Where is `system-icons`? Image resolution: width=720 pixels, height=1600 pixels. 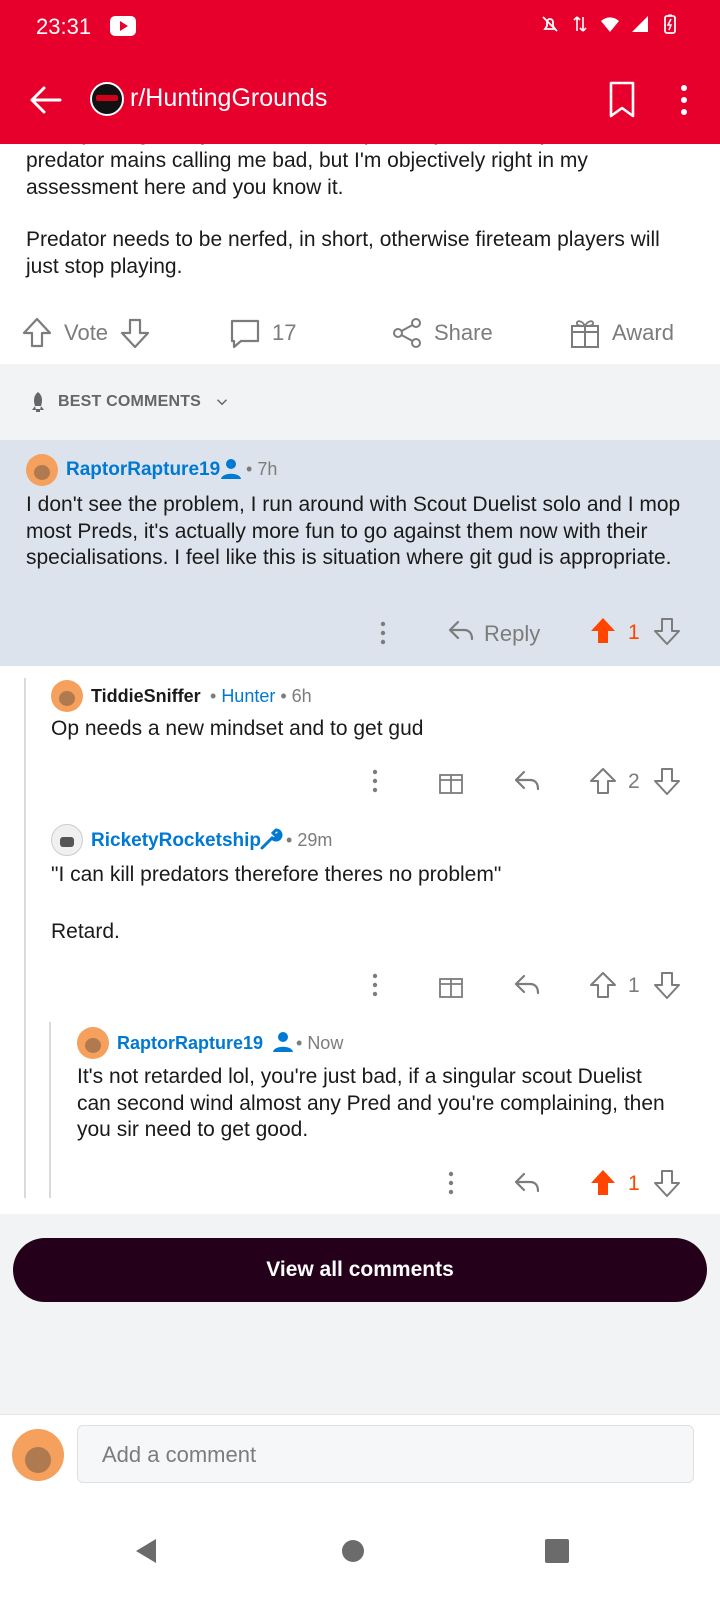 system-icons is located at coordinates (610, 24).